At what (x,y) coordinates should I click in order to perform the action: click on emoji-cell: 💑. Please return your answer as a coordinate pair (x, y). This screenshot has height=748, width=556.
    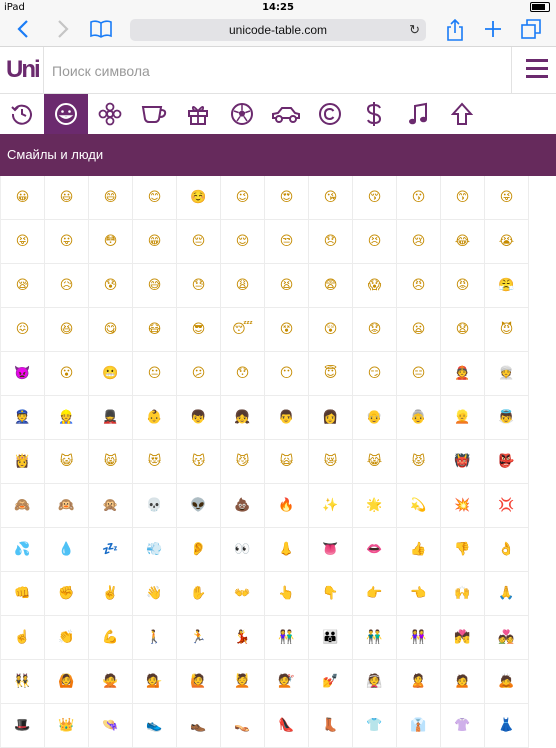
    Looking at the image, I should click on (507, 638).